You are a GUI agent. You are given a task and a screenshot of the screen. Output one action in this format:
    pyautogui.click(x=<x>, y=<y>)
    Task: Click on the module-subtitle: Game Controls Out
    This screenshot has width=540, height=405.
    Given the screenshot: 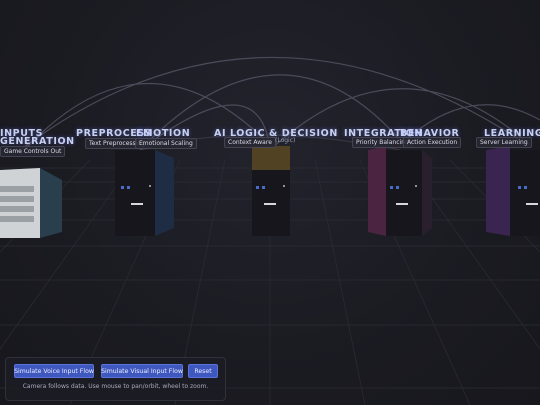 What is the action you would take?
    pyautogui.click(x=33, y=151)
    